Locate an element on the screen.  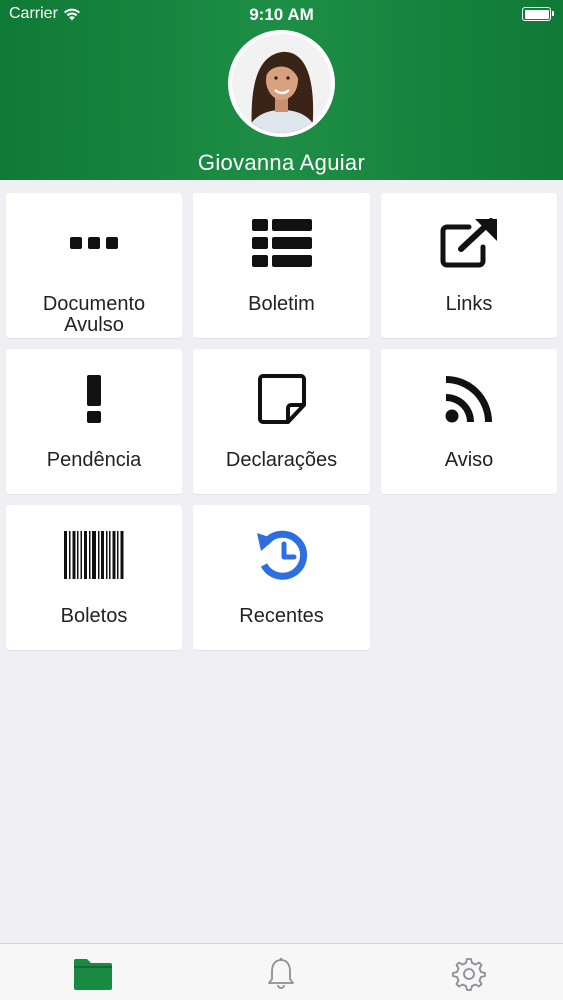
menu-tile-documento-avulso: Documento Avulso is located at coordinates (94, 265).